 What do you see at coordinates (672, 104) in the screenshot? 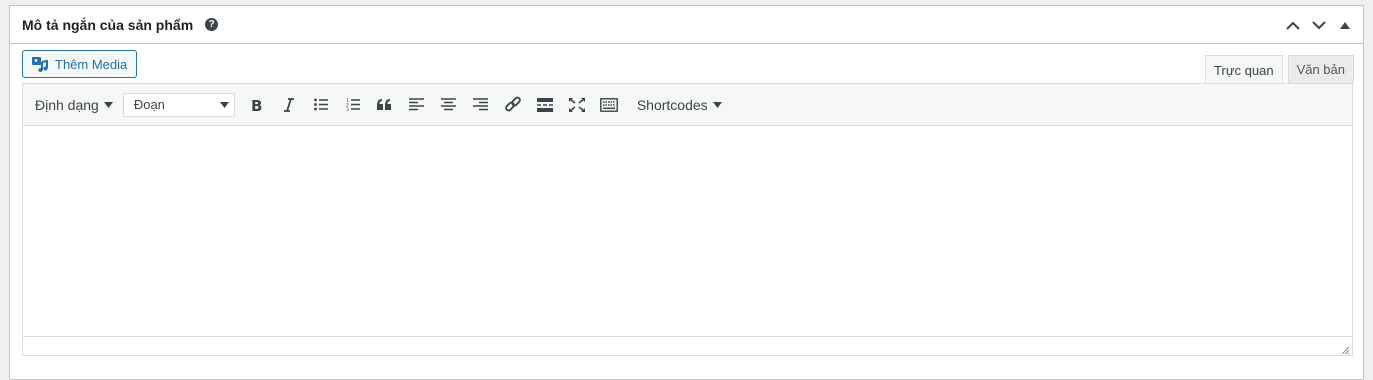
I see `shortcodes-label: Shortcodes` at bounding box center [672, 104].